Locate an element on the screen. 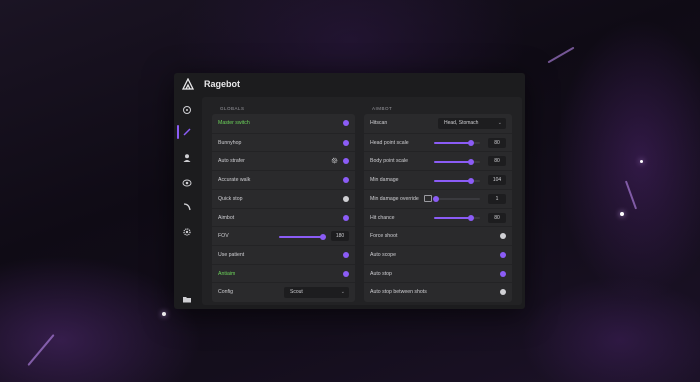 The width and height of the screenshot is (700, 382). pencil-icon is located at coordinates (187, 132).